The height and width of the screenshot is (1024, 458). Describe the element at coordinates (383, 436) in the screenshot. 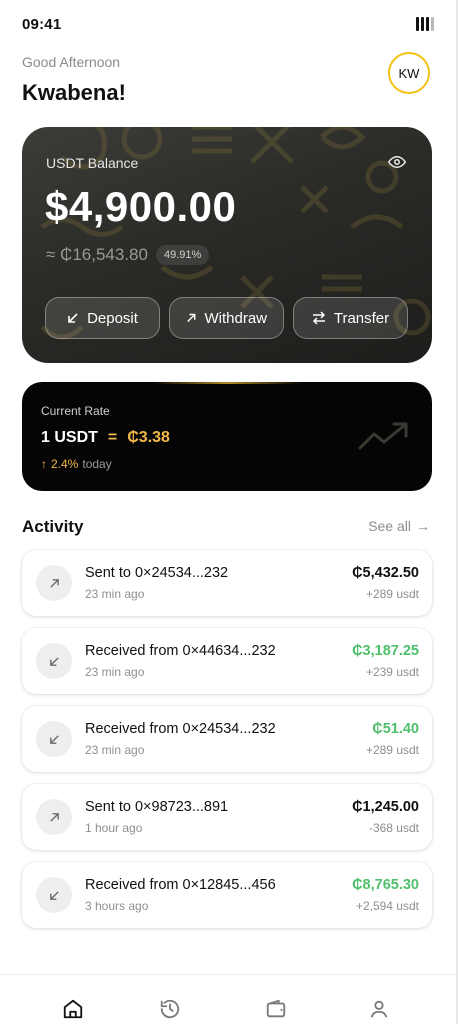

I see `trend-up-icon` at that location.